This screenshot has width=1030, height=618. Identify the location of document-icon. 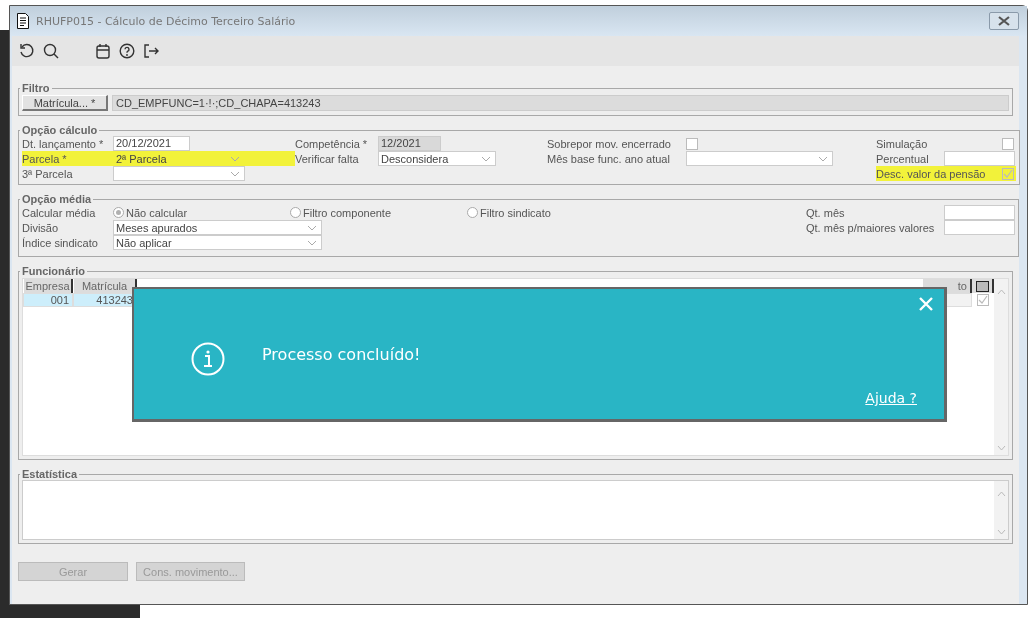
(23, 21).